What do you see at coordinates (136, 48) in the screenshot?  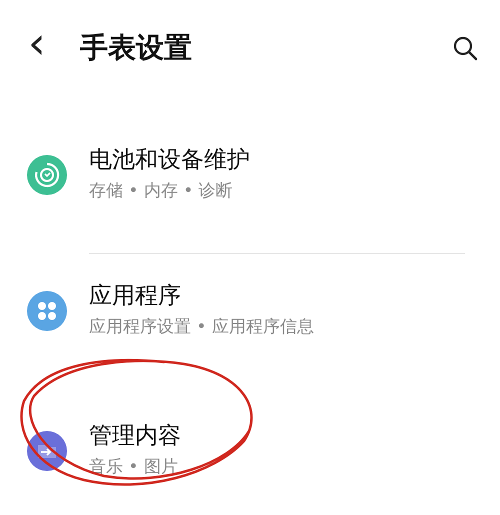 I see `page-title: 手表设置` at bounding box center [136, 48].